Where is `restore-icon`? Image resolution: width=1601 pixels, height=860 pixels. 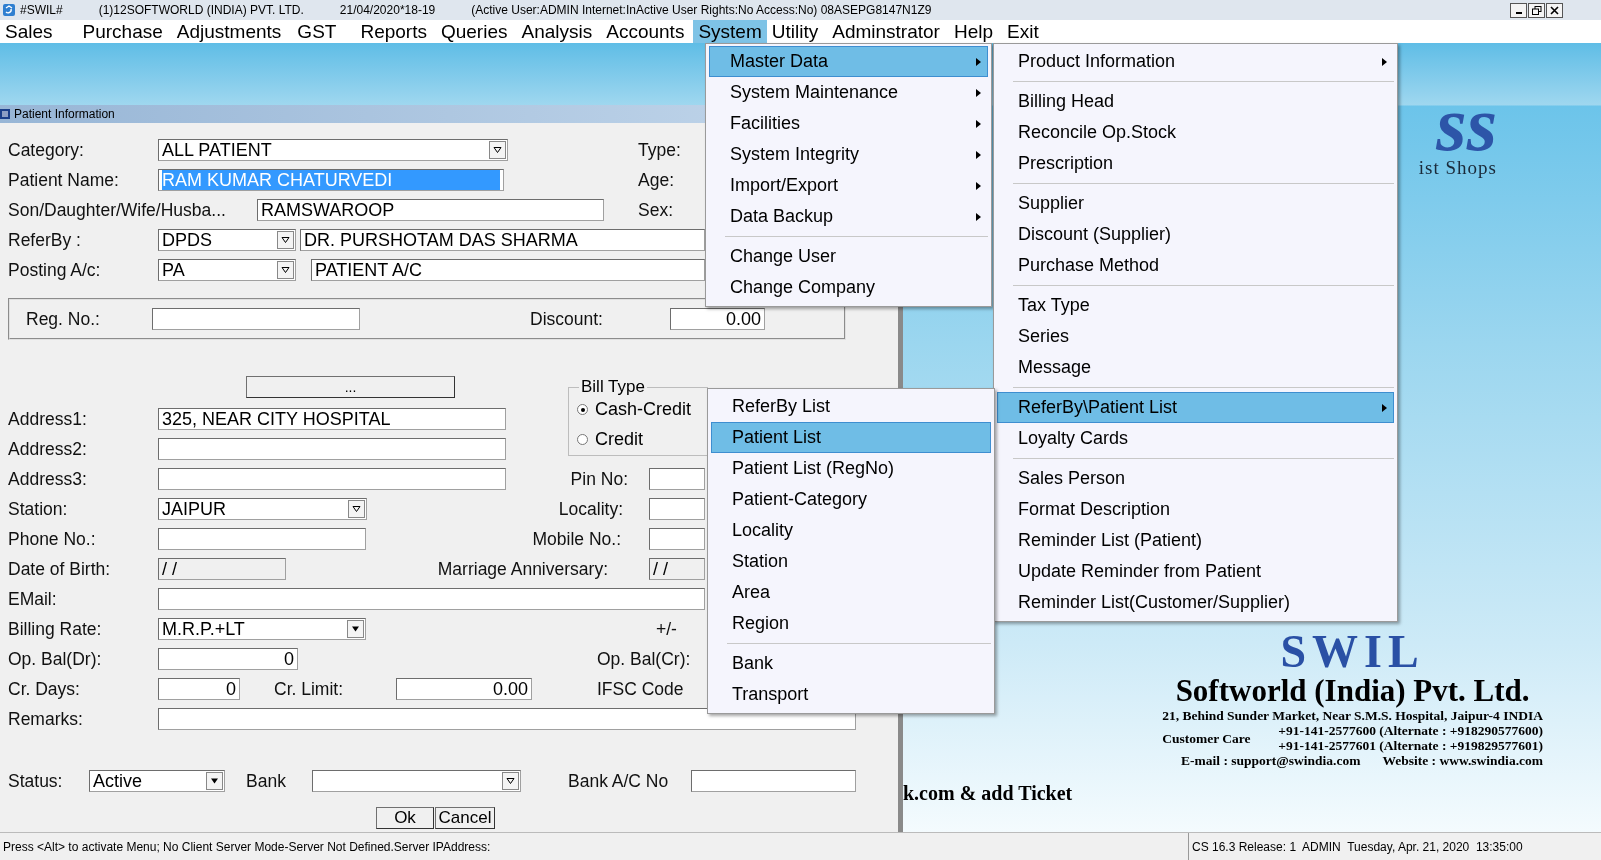 restore-icon is located at coordinates (1536, 10).